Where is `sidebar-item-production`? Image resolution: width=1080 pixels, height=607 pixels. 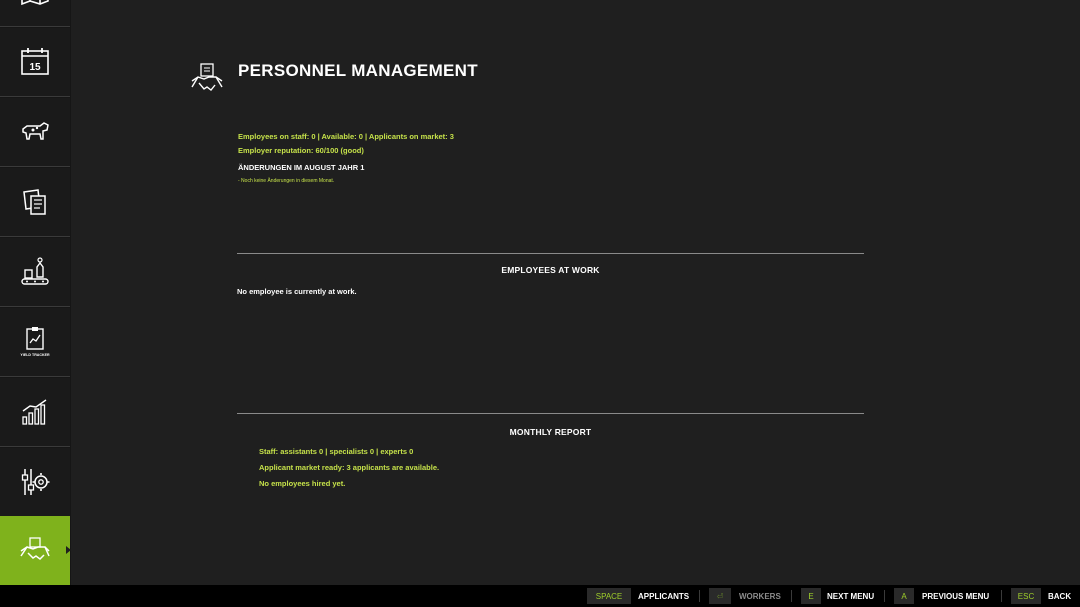
sidebar-item-production is located at coordinates (35, 272).